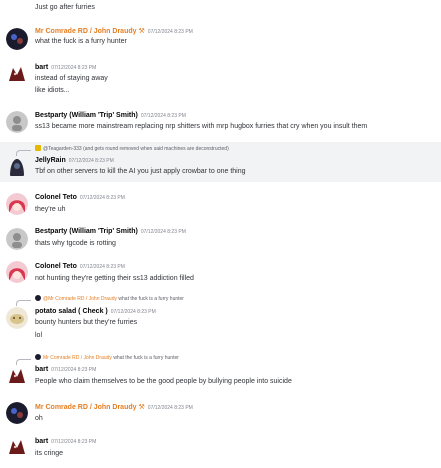 This screenshot has height=468, width=441. I want to click on message-text: thats why tgcode is rotting, so click(75, 243).